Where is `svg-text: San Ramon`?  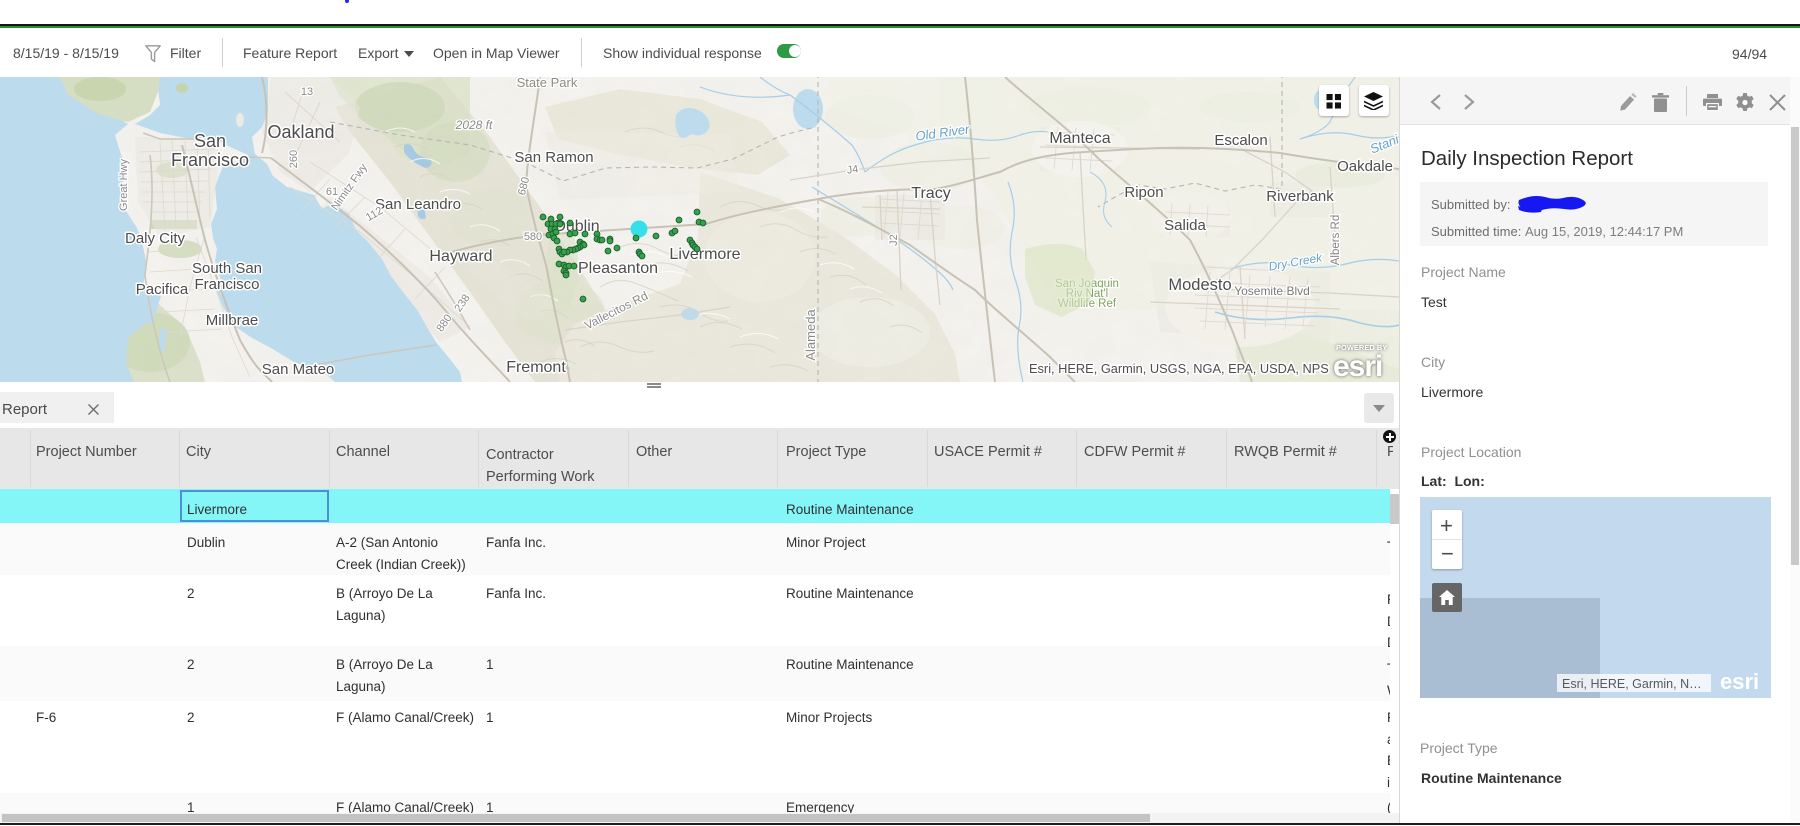
svg-text: San Ramon is located at coordinates (553, 157).